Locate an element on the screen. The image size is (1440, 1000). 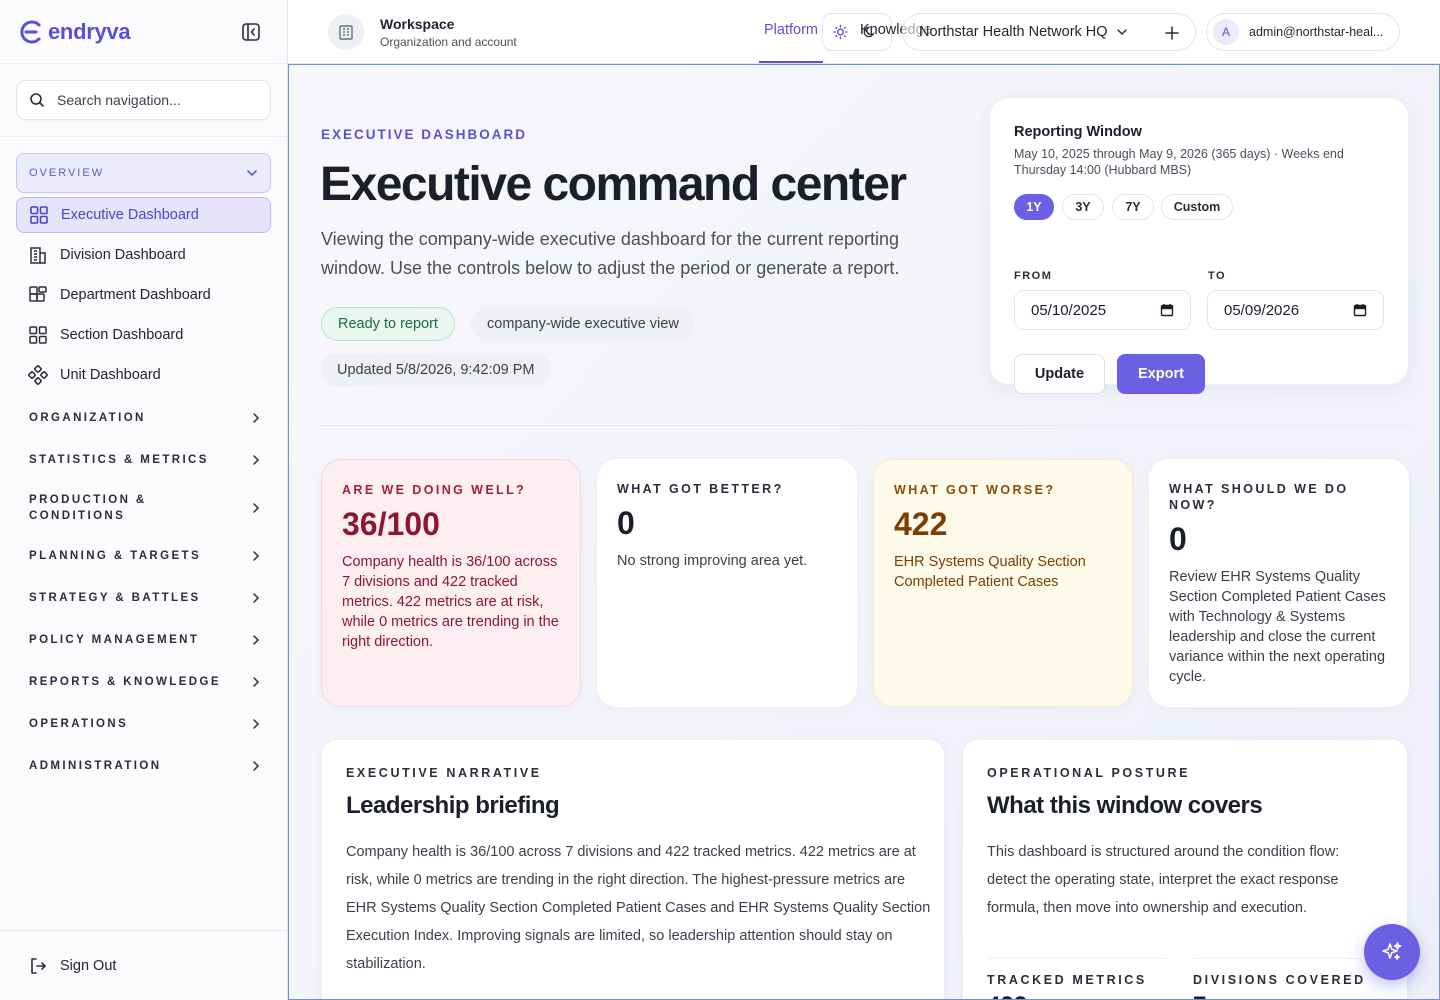
workspace-subtitle: Organization and account is located at coordinates (448, 42).